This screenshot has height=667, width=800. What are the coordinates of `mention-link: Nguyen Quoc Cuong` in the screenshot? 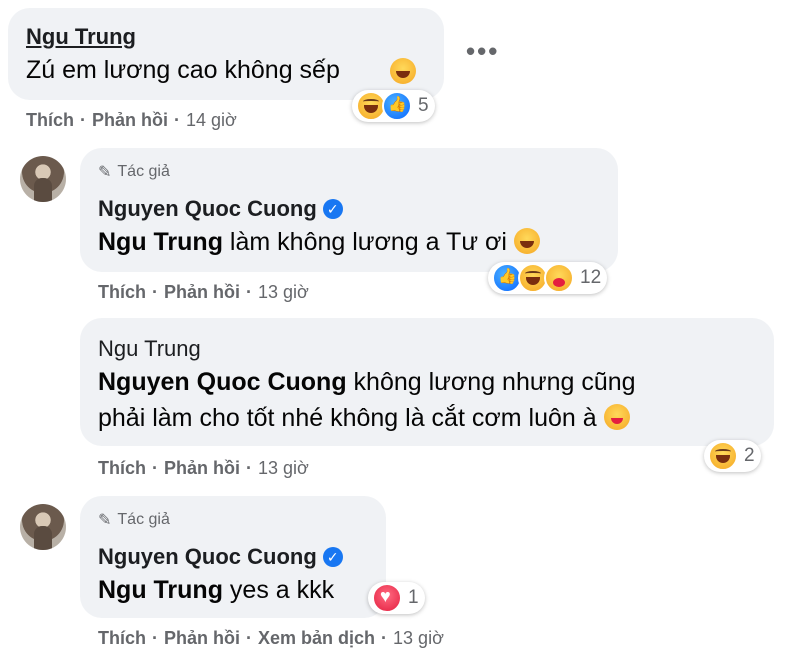 It's located at (222, 382).